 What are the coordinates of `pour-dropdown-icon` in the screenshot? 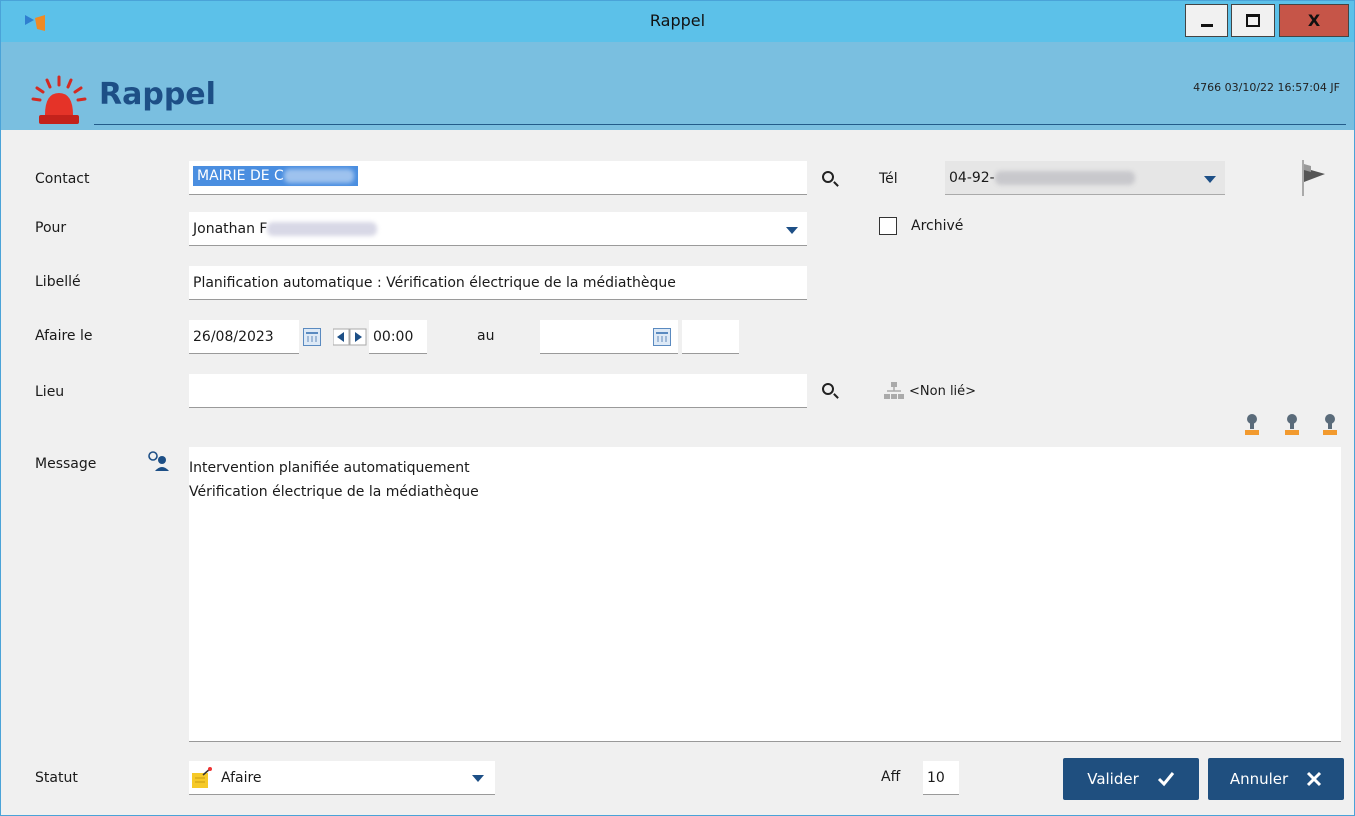 It's located at (792, 230).